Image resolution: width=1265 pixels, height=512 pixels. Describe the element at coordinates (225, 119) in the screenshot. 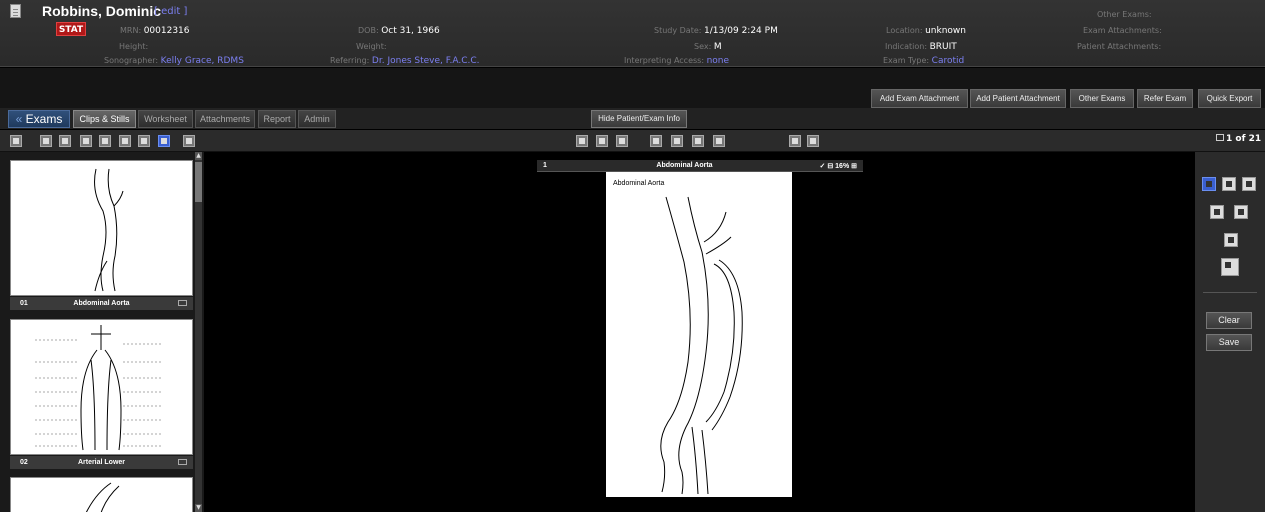

I see `tab-attachments: Attachments` at that location.